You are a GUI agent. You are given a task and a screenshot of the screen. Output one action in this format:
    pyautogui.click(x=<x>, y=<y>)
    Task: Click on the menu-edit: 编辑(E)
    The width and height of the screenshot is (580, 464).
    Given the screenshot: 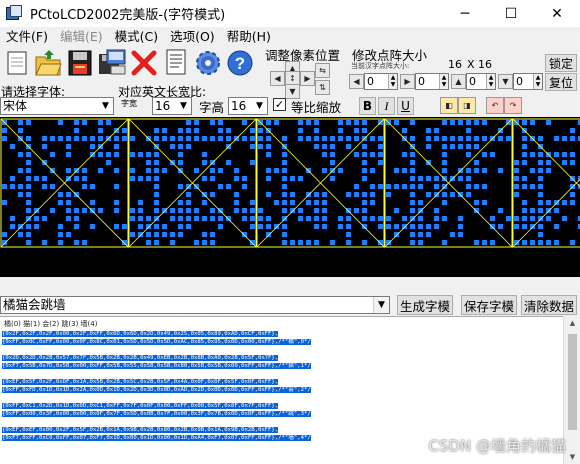 What is the action you would take?
    pyautogui.click(x=81, y=36)
    